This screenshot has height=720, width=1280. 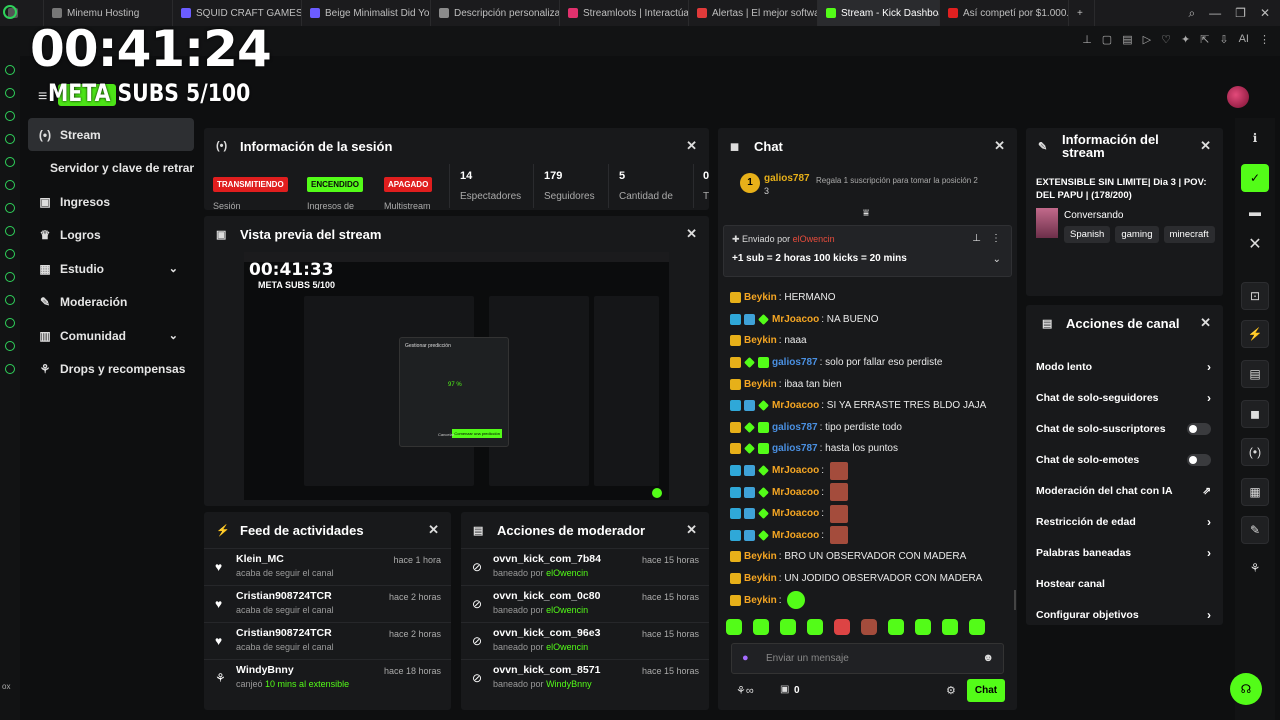 What do you see at coordinates (745, 658) in the screenshot?
I see `mic-icon: ●` at bounding box center [745, 658].